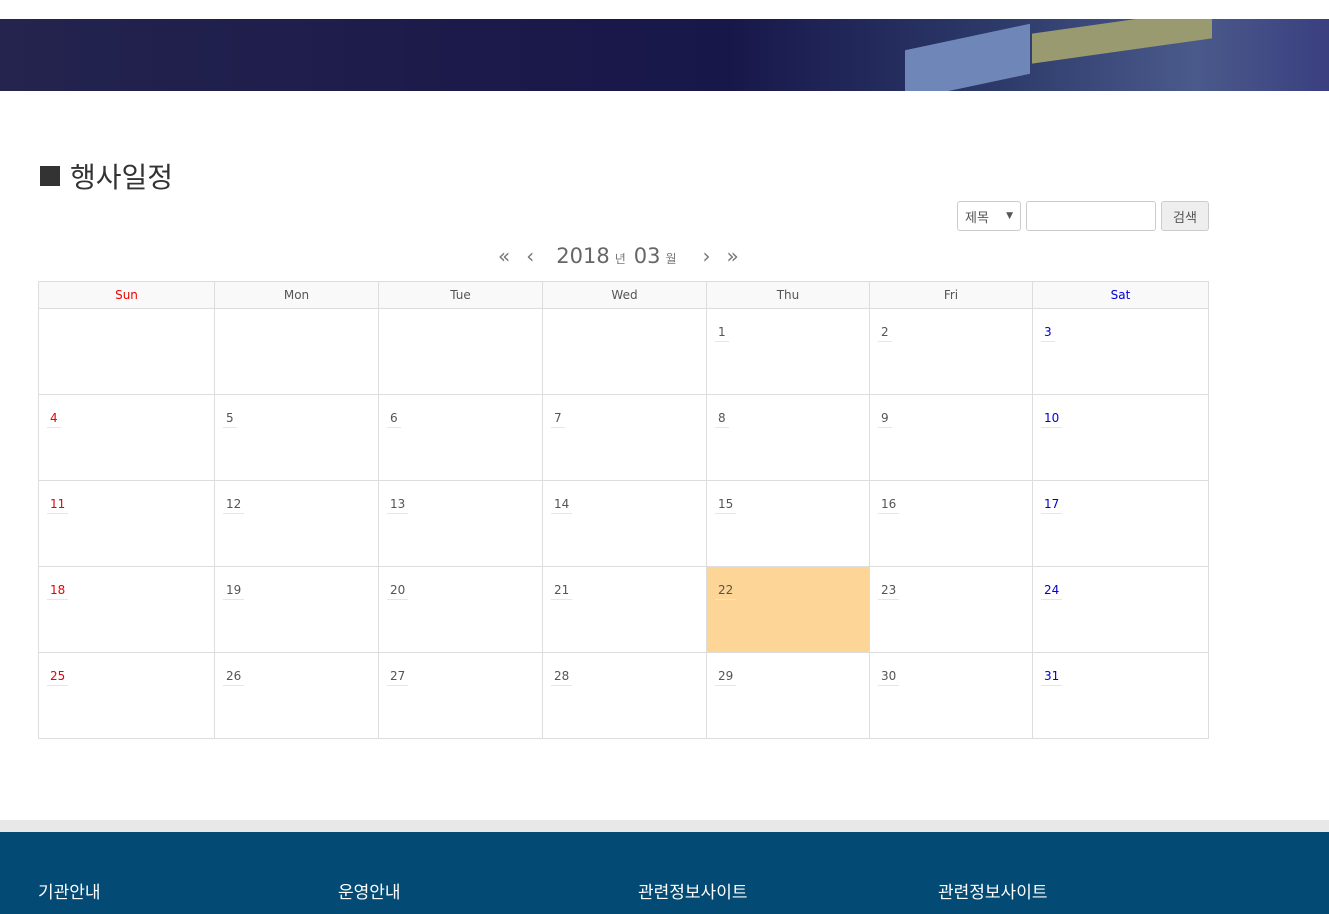  What do you see at coordinates (951, 523) in the screenshot?
I see `calendar-day-cell: 16` at bounding box center [951, 523].